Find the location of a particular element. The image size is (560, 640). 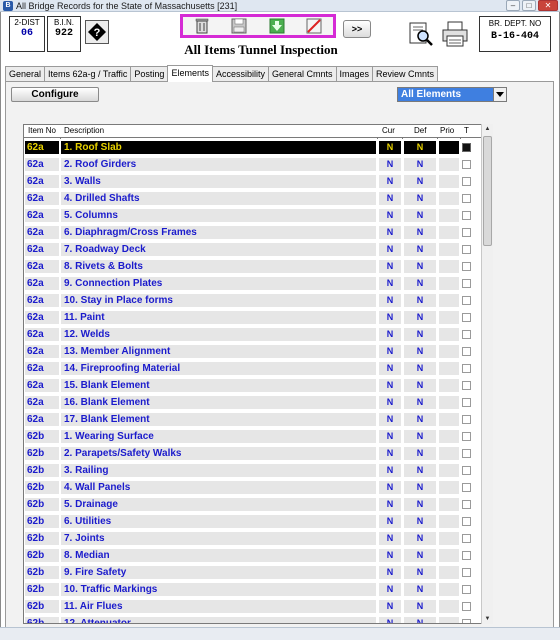

element-filter-select: All Elements is located at coordinates (452, 94).